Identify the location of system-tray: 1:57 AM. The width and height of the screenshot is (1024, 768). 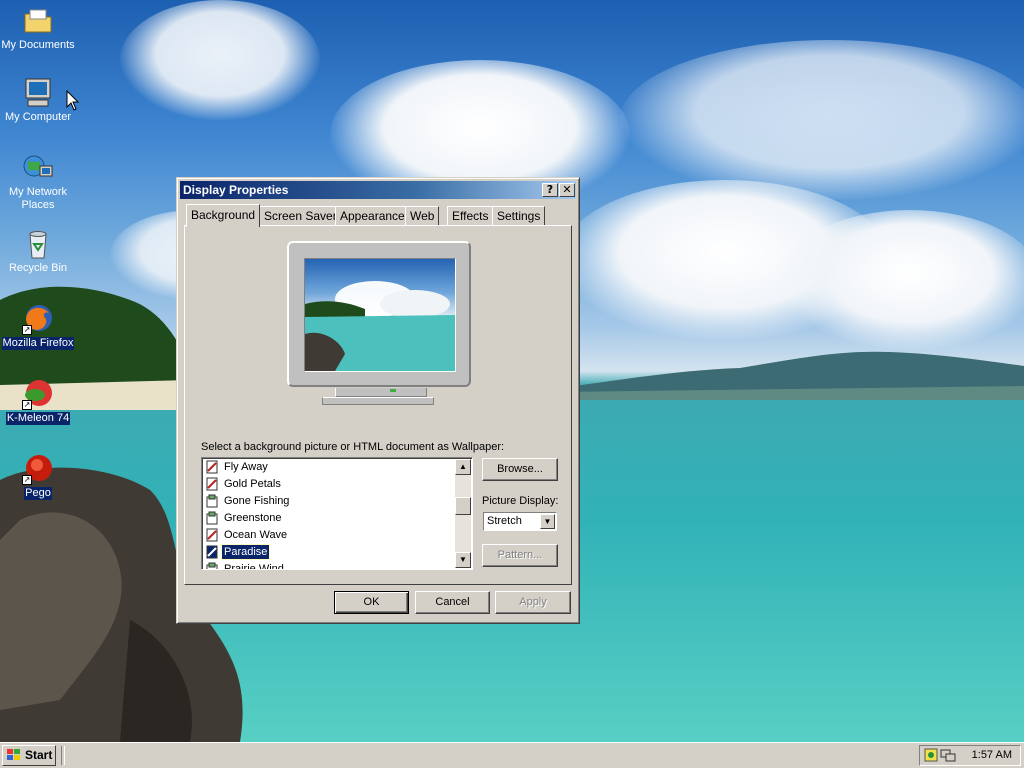
(970, 755).